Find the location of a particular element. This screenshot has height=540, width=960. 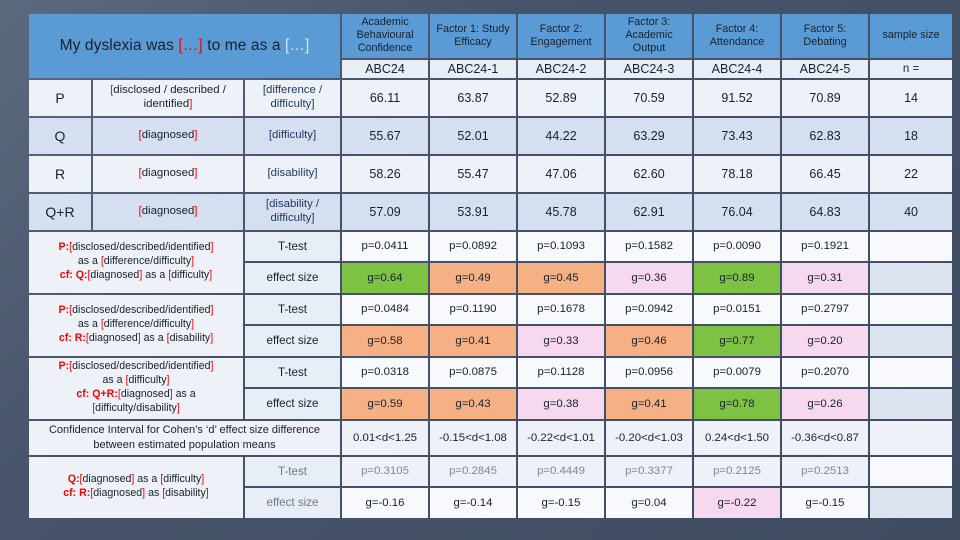

comparison-1-g-blank is located at coordinates (911, 340).